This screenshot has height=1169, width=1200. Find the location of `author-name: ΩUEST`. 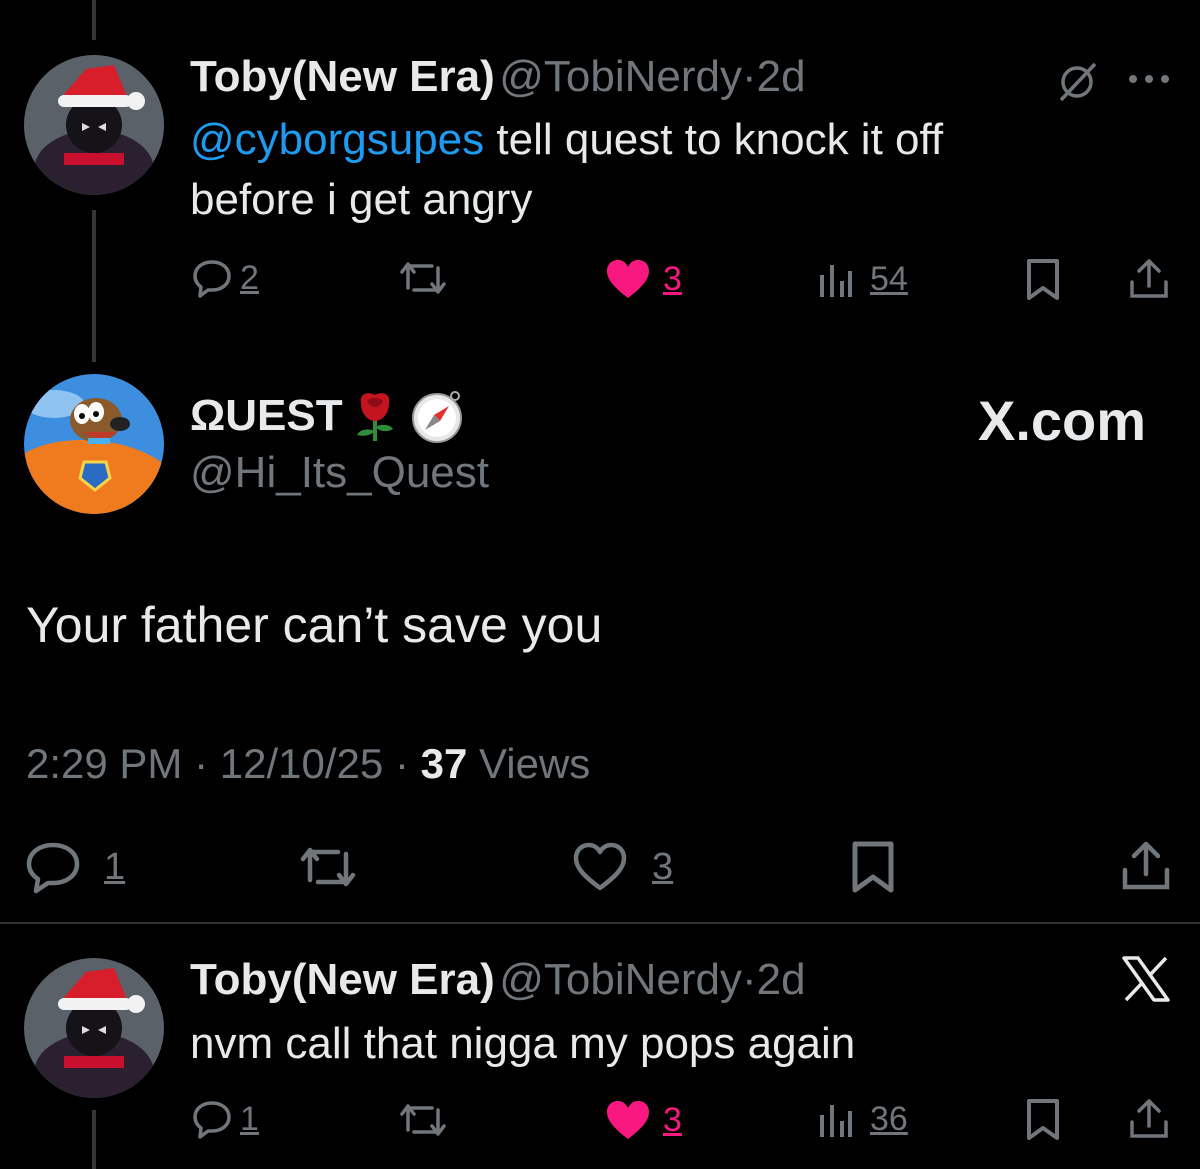

author-name: ΩUEST is located at coordinates (266, 416).